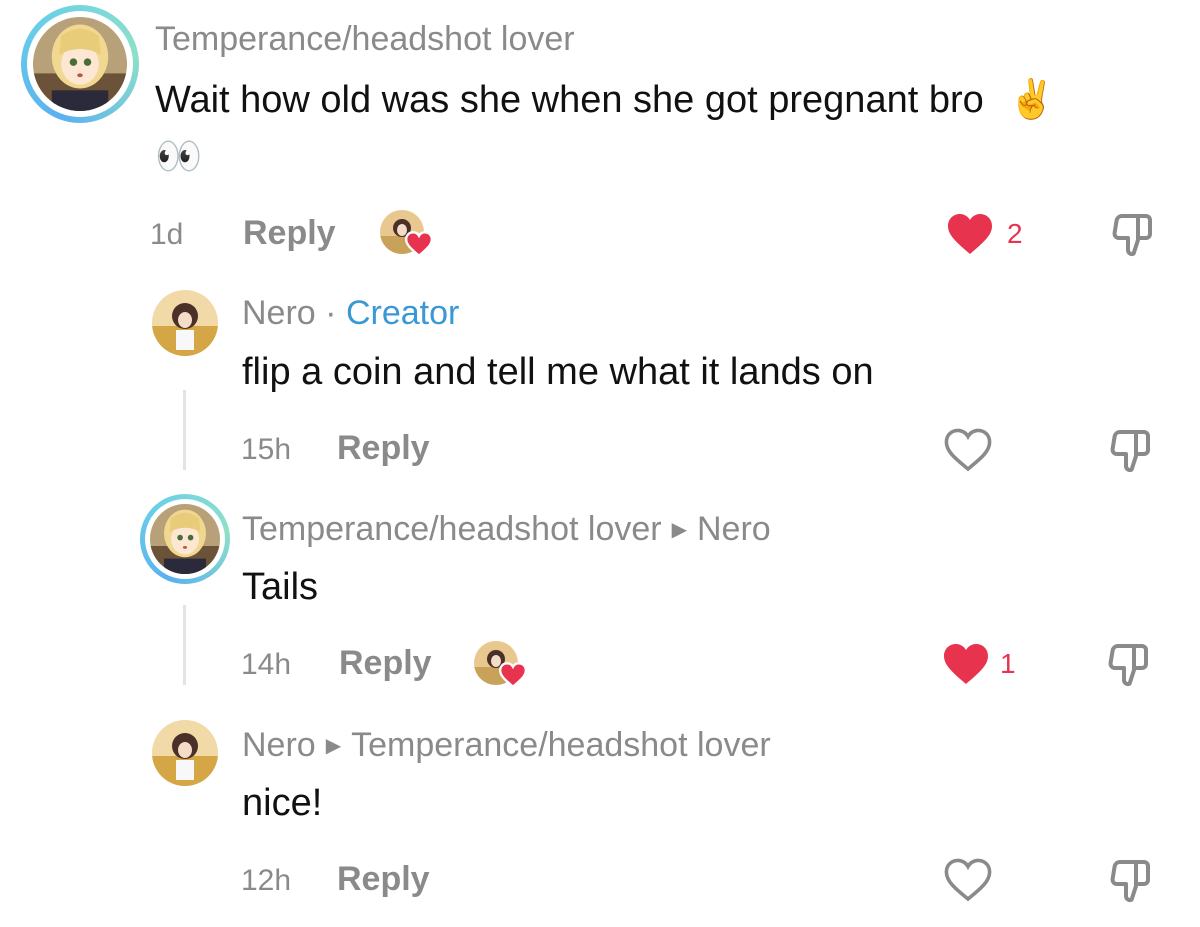 This screenshot has width=1200, height=927. Describe the element at coordinates (282, 803) in the screenshot. I see `comment-text: nice!` at that location.